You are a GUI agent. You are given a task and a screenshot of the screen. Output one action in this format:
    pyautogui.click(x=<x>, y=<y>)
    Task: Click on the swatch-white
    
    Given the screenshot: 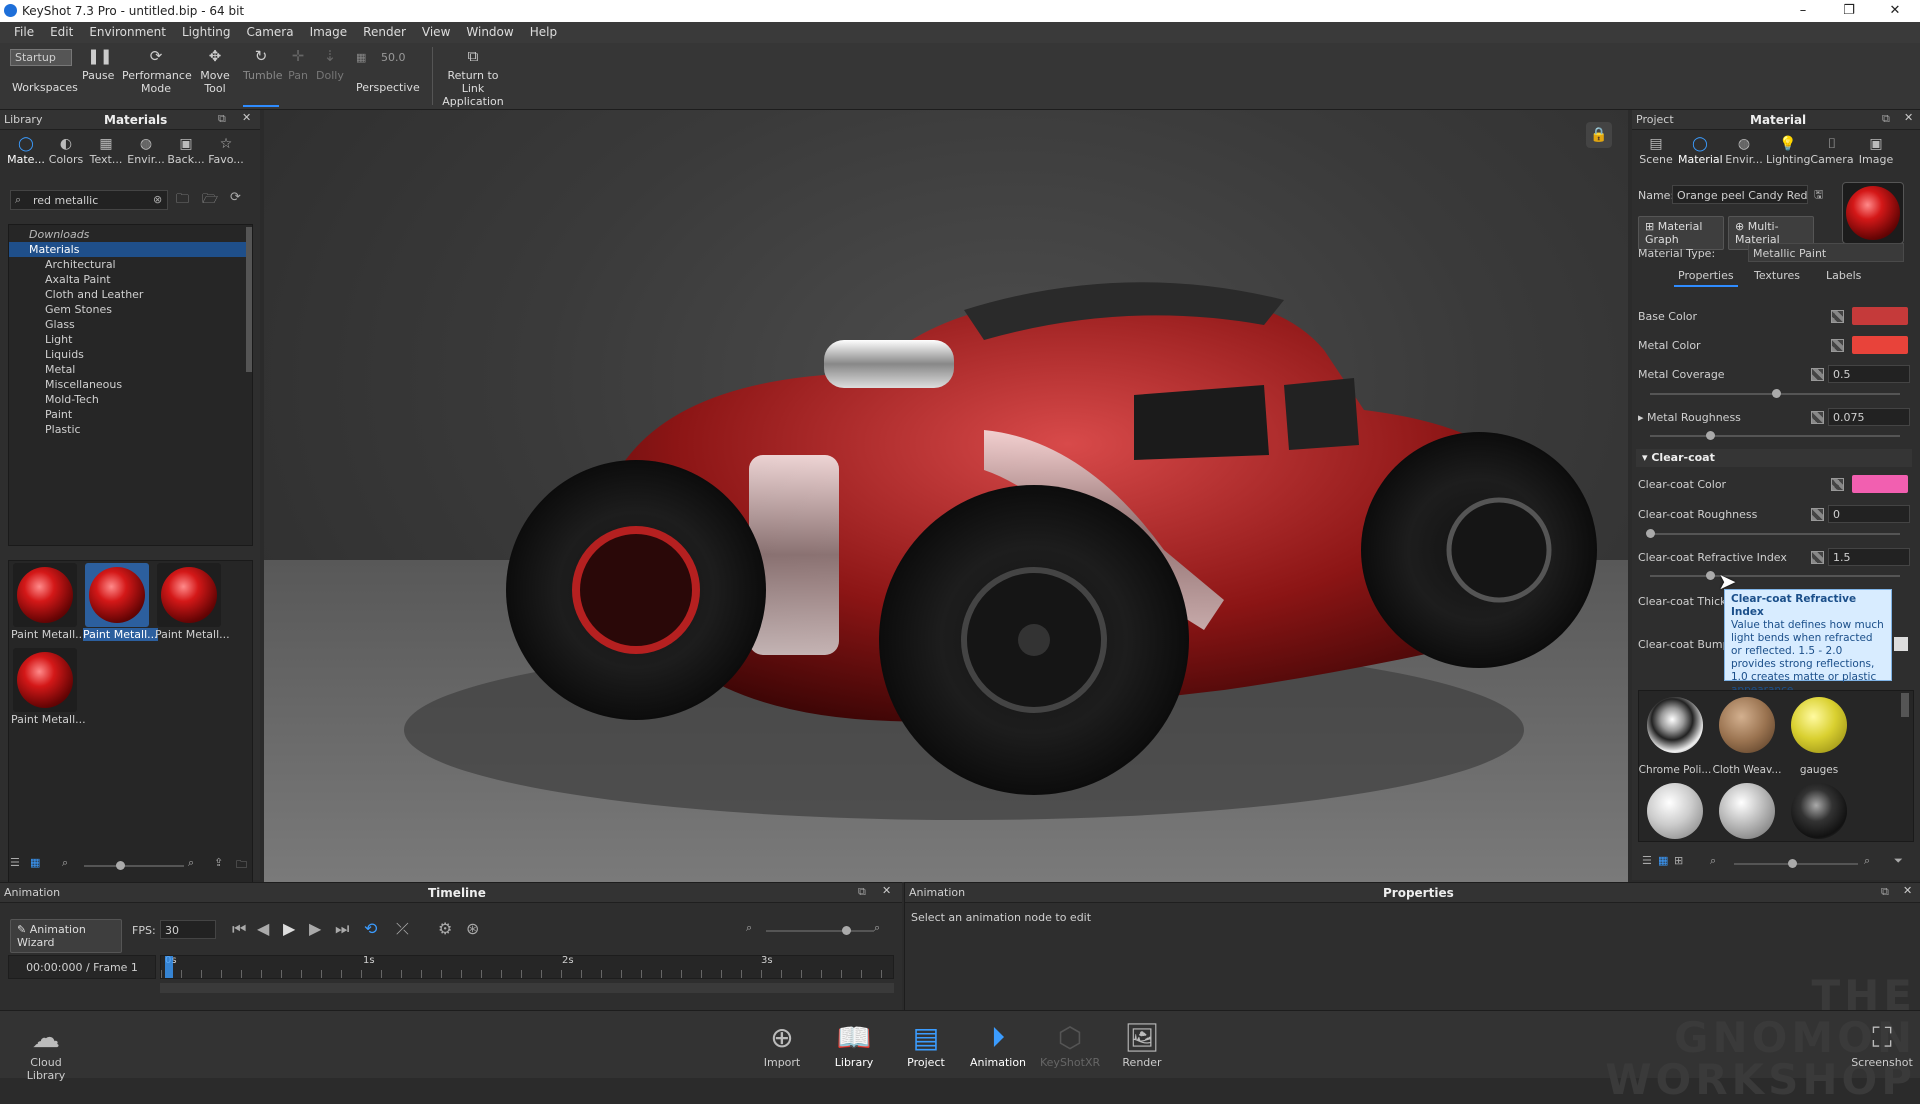 What is the action you would take?
    pyautogui.click(x=1675, y=811)
    